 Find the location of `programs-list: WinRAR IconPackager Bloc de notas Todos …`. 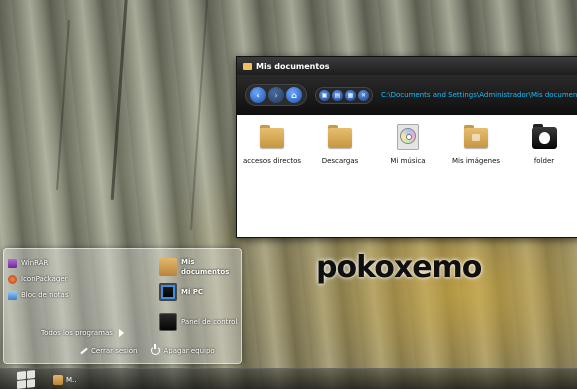

programs-list: WinRAR IconPackager Bloc de notas Todos … is located at coordinates (78, 297).